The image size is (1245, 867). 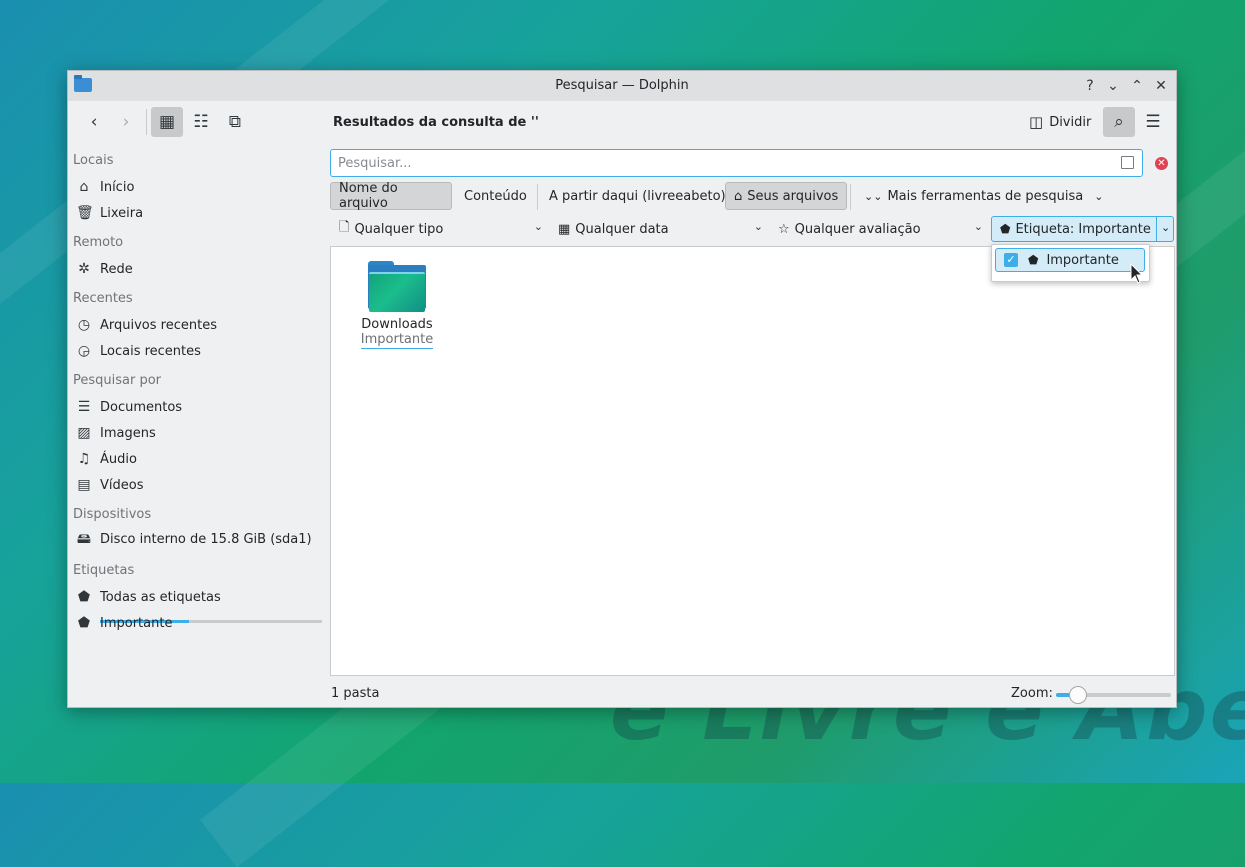 I want to click on type-facet-combo: 🗋 Qualquer tipo ⌄, so click(x=441, y=229).